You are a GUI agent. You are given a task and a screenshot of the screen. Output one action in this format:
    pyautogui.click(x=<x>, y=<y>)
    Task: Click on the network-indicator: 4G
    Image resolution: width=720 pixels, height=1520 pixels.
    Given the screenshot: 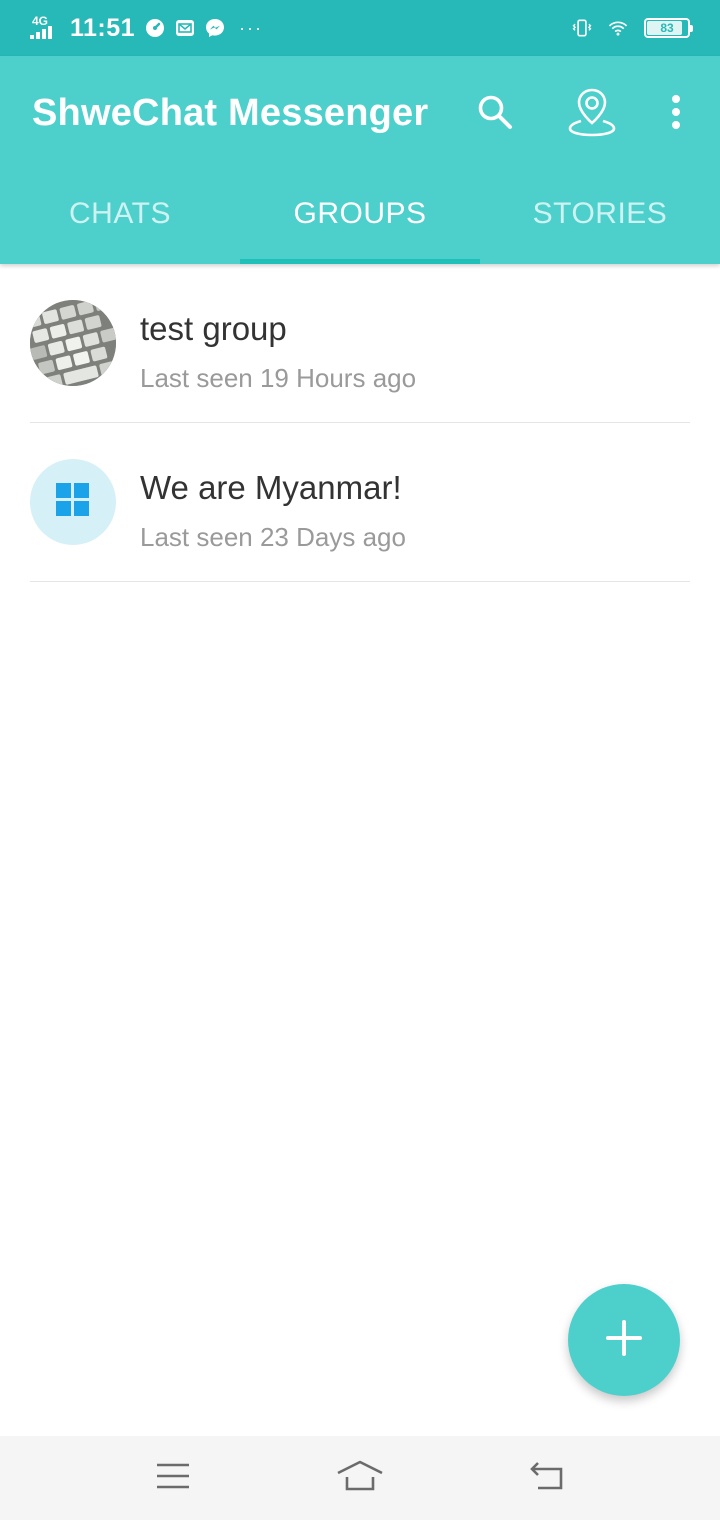 What is the action you would take?
    pyautogui.click(x=45, y=28)
    